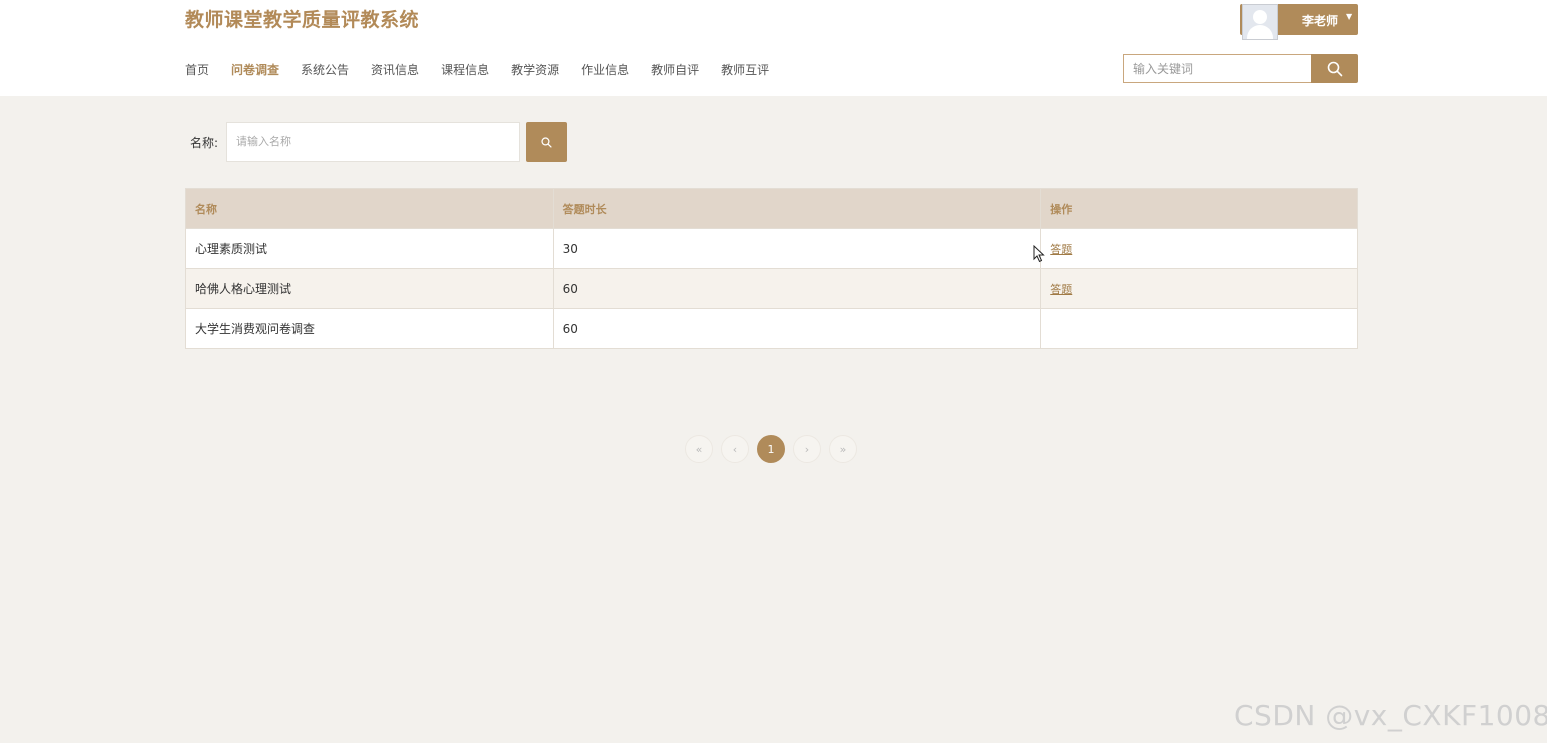 The image size is (1547, 743). I want to click on table-header-row: 名称 答题时长 操作, so click(771, 208).